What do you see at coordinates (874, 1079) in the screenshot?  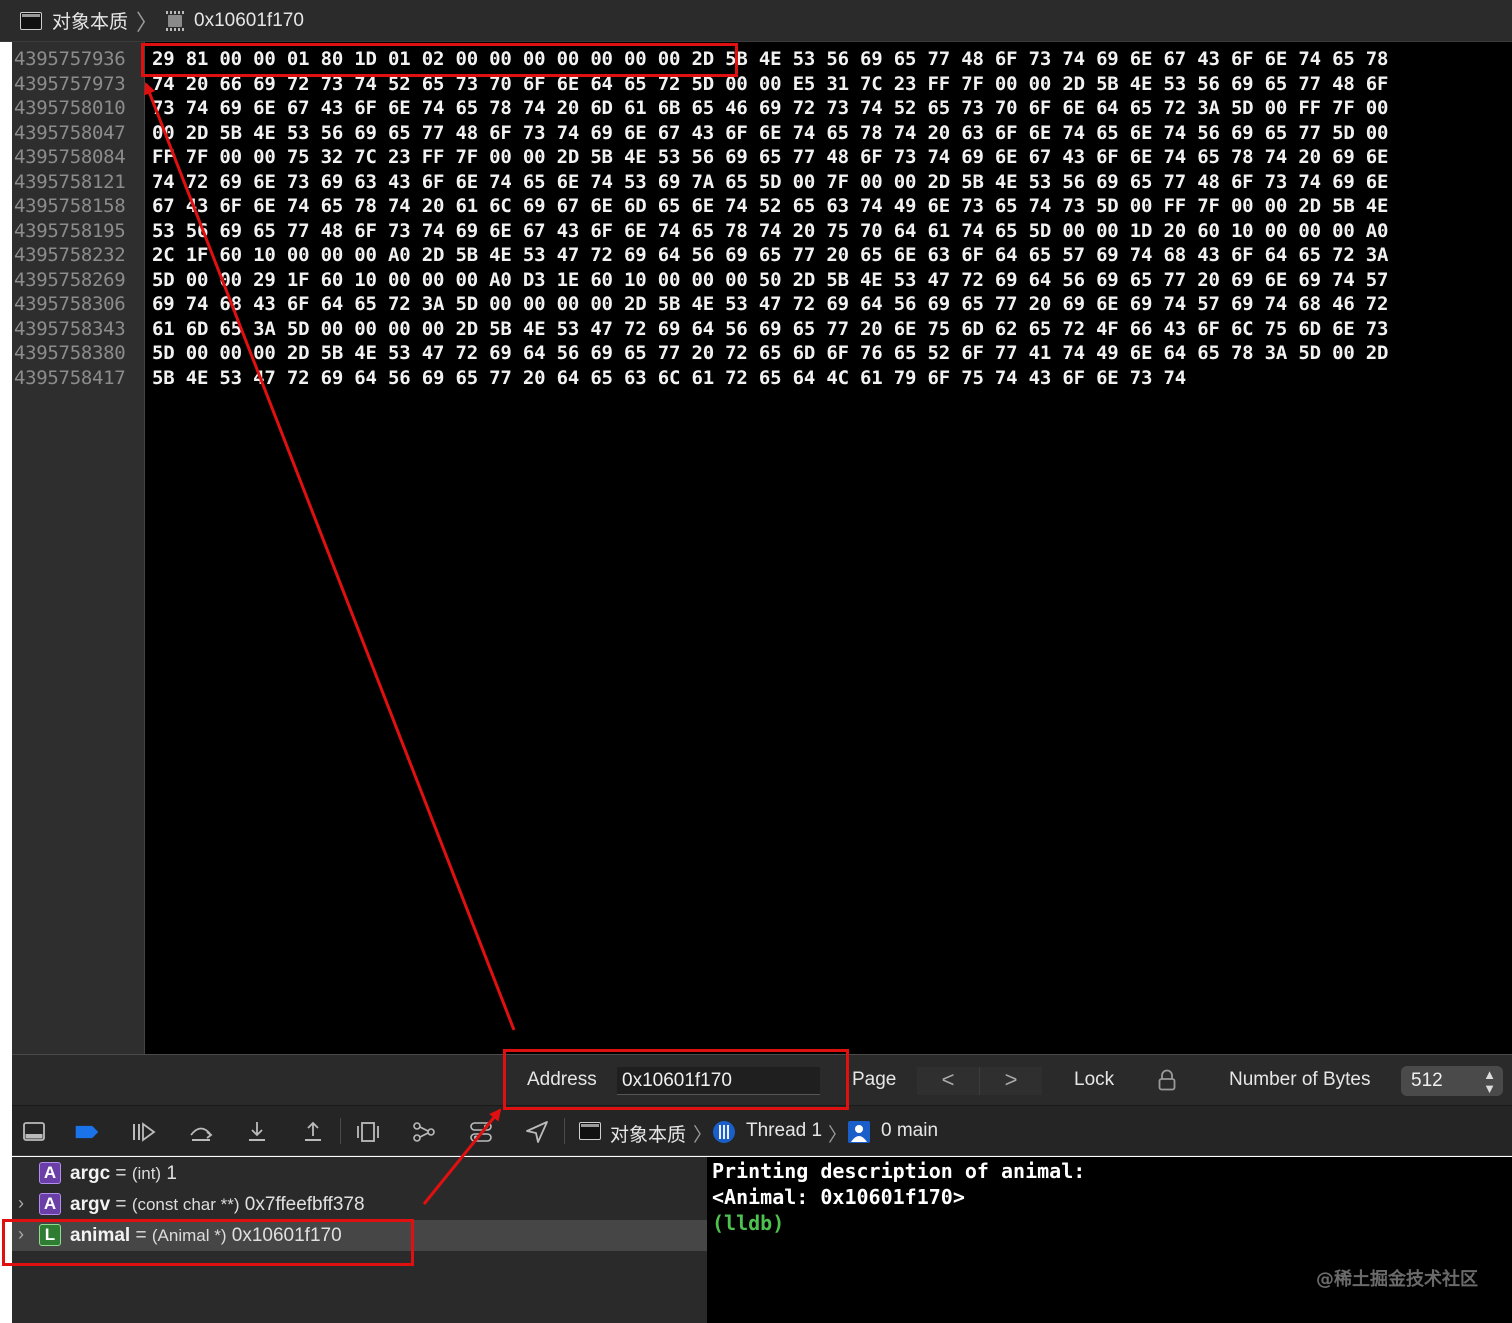 I see `page-label: Page` at bounding box center [874, 1079].